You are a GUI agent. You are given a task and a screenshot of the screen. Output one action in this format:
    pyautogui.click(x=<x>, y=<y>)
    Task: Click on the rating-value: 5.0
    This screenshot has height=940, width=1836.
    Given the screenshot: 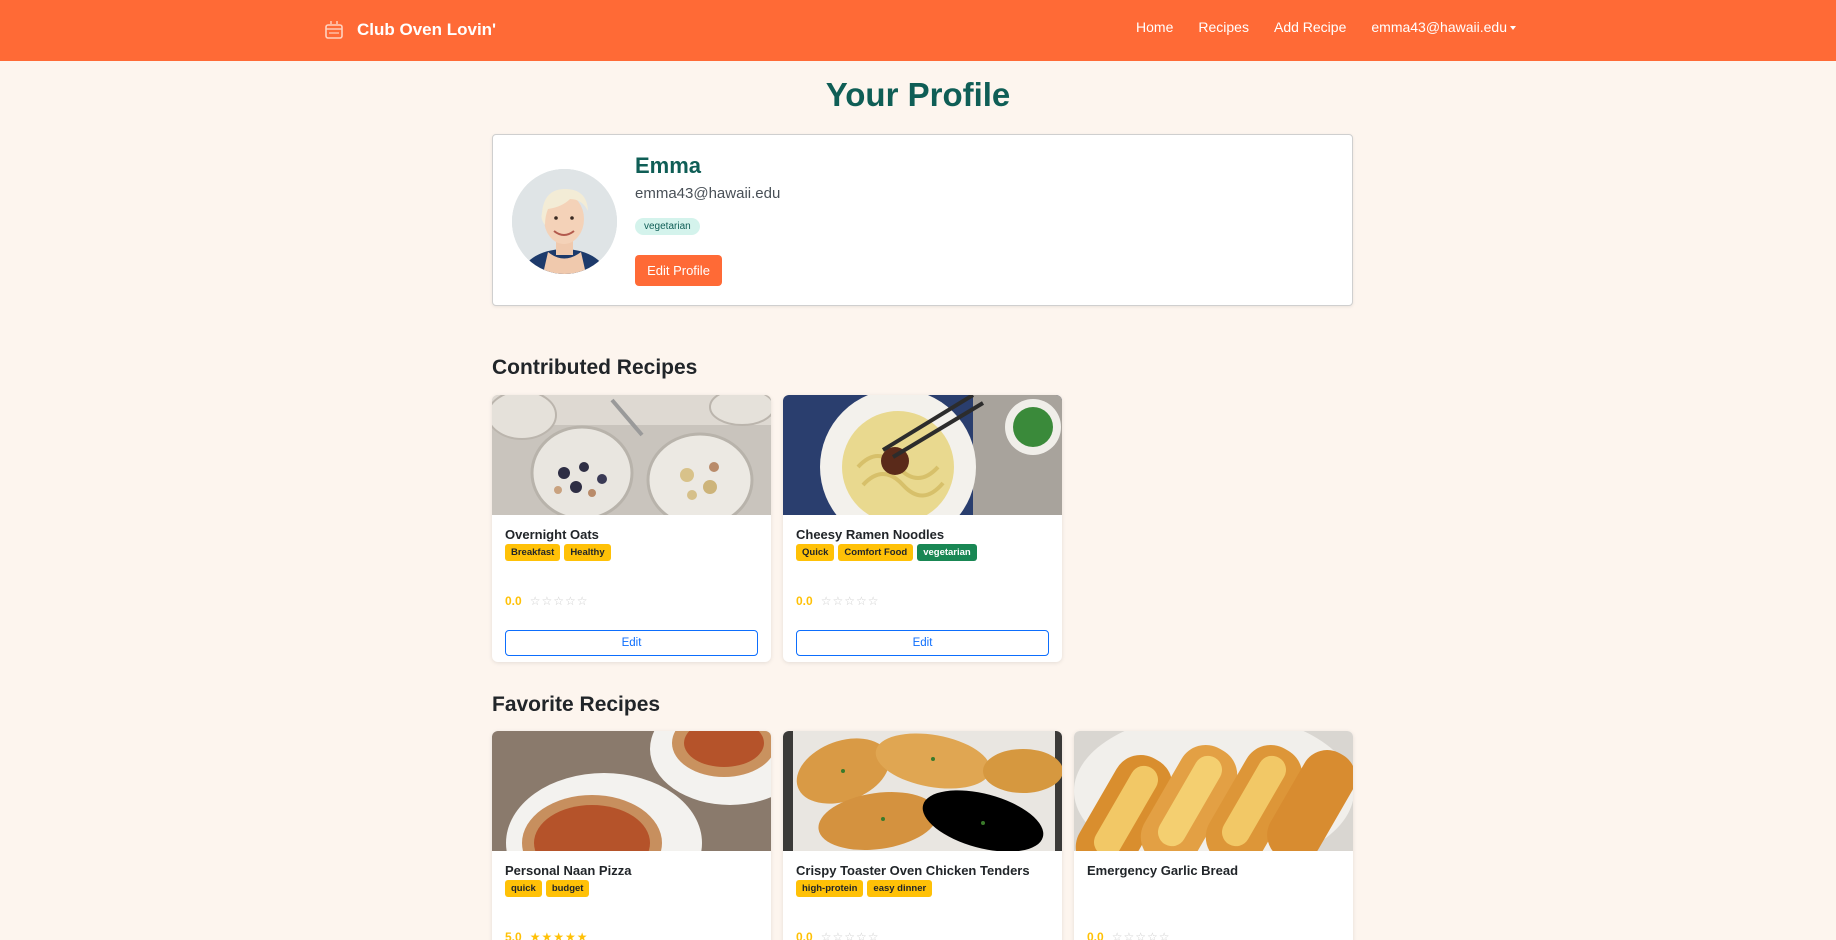 What is the action you would take?
    pyautogui.click(x=513, y=935)
    